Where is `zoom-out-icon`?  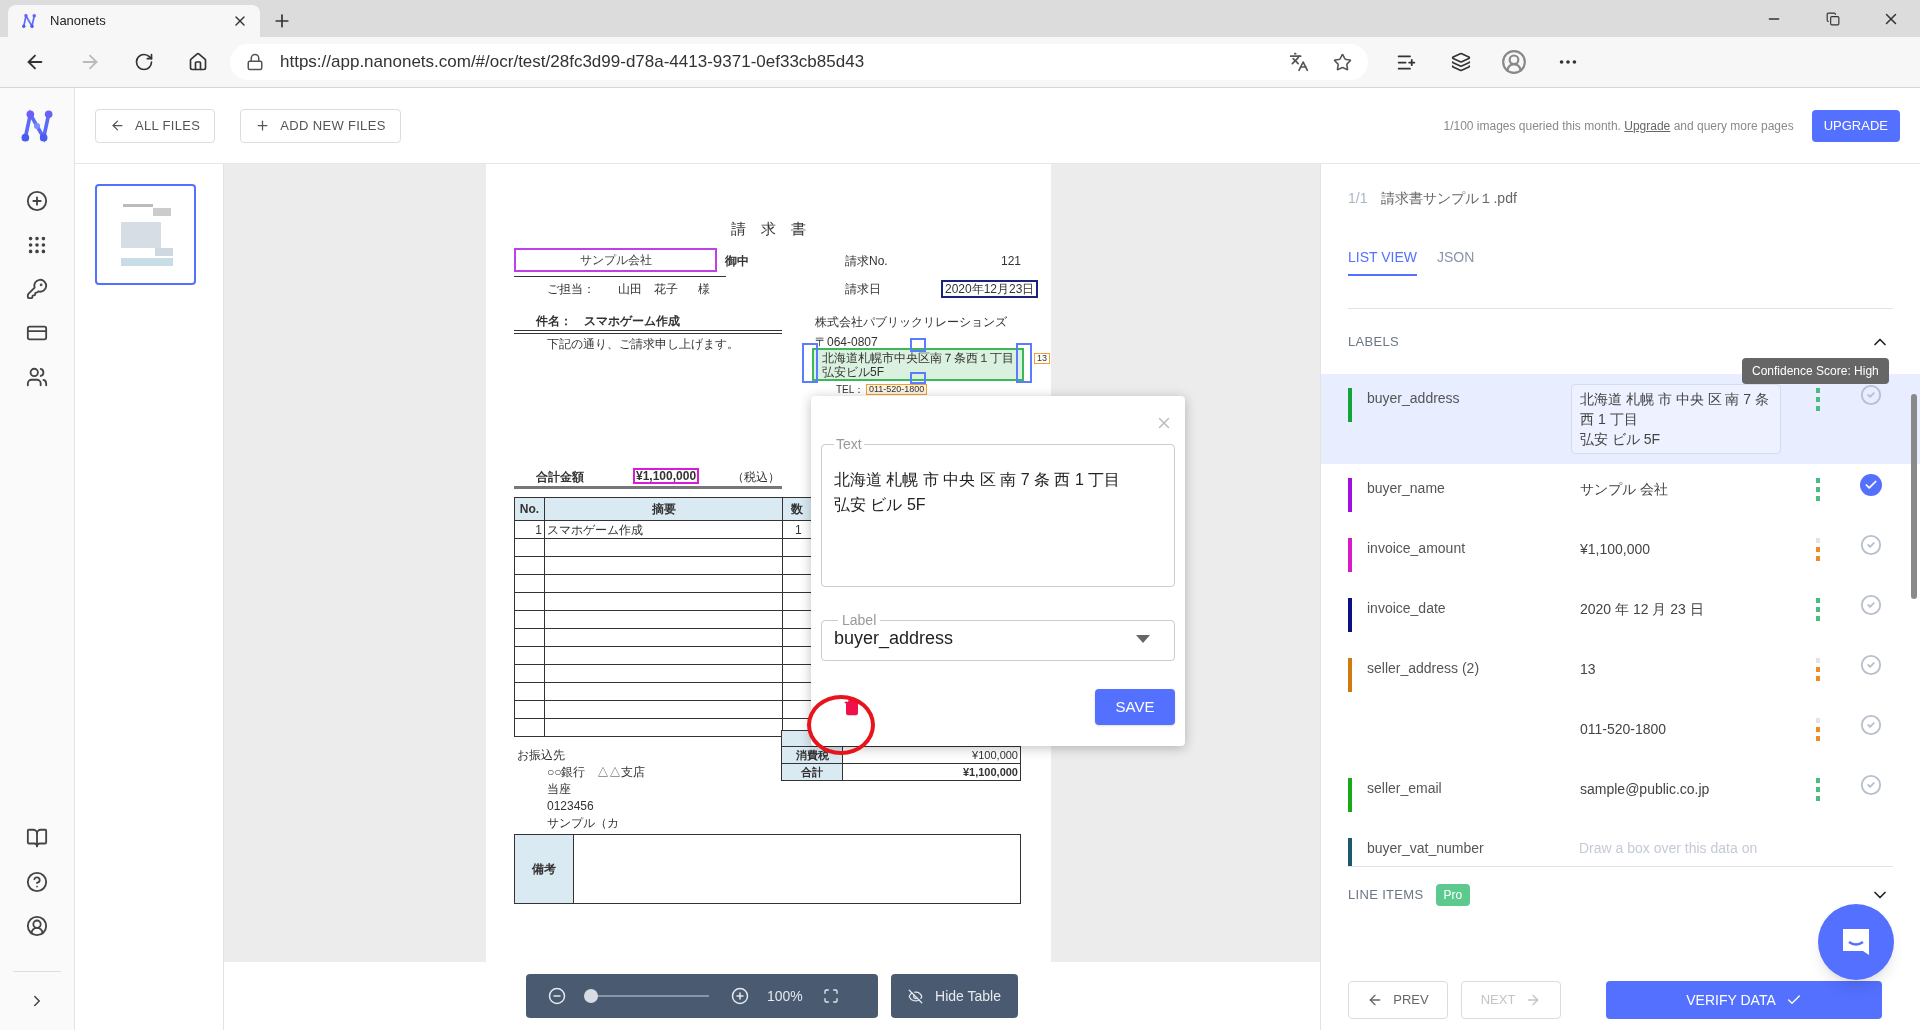
zoom-out-icon is located at coordinates (557, 996).